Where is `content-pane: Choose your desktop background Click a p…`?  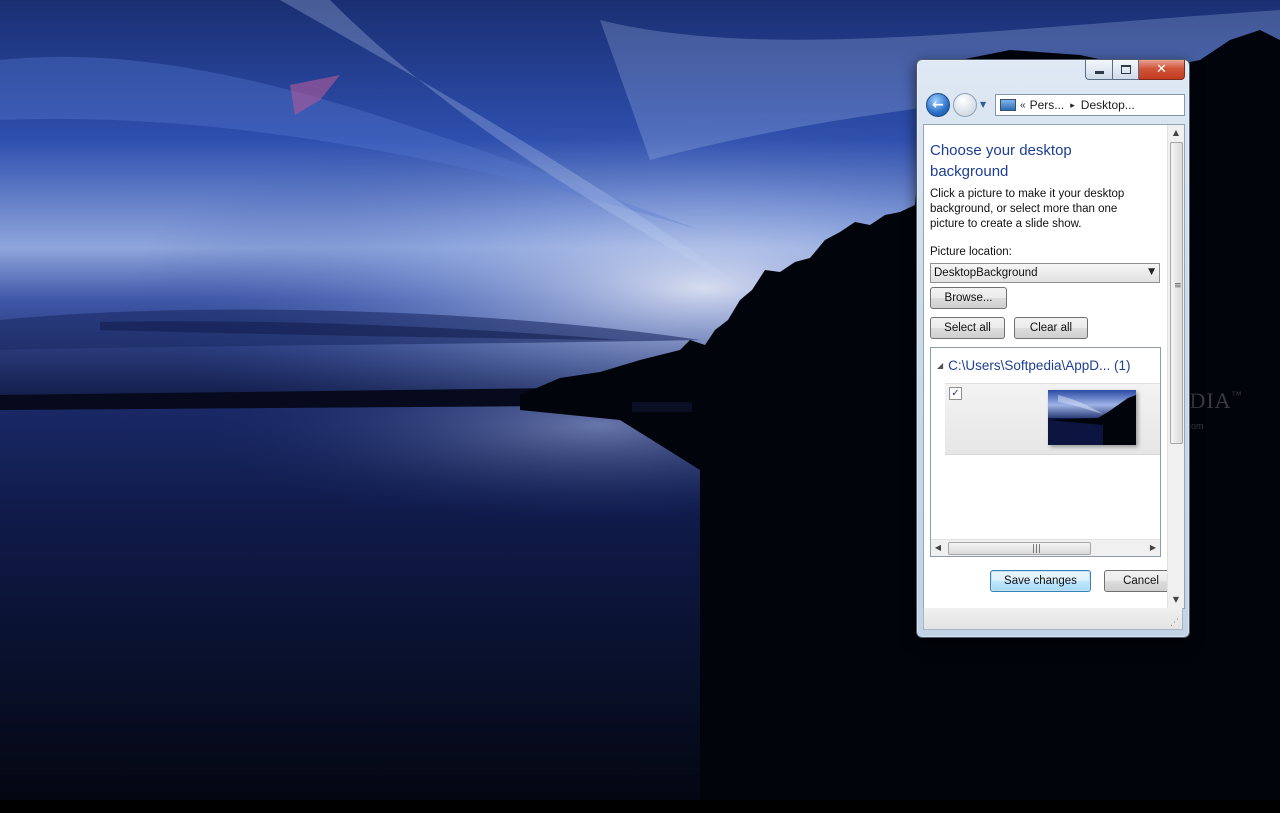 content-pane: Choose your desktop background Click a p… is located at coordinates (1054, 366).